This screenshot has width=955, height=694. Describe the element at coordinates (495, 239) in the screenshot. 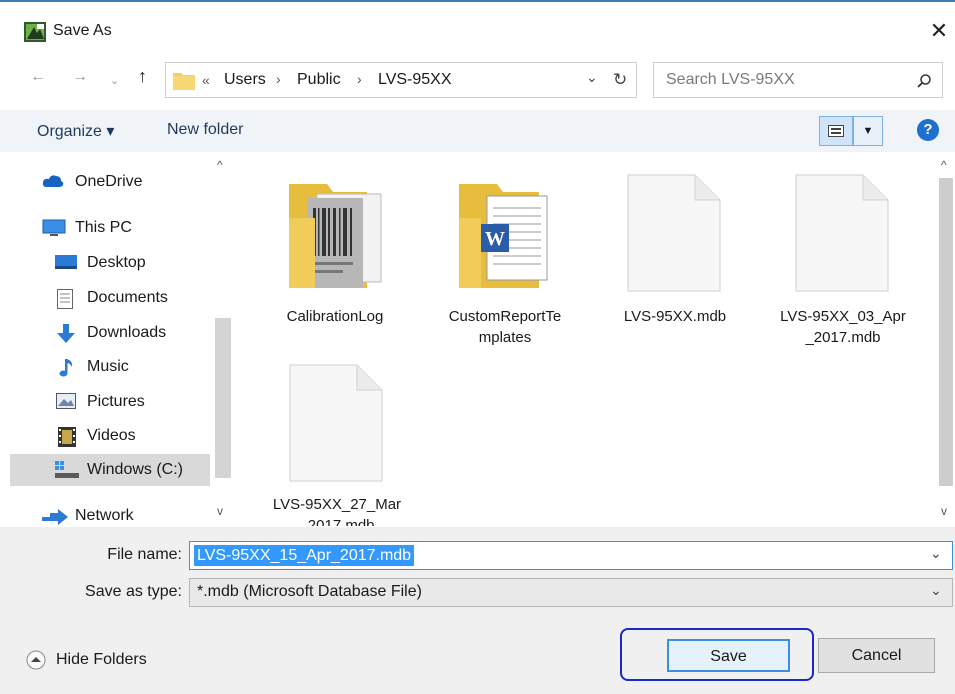

I see `svg-text: W` at that location.